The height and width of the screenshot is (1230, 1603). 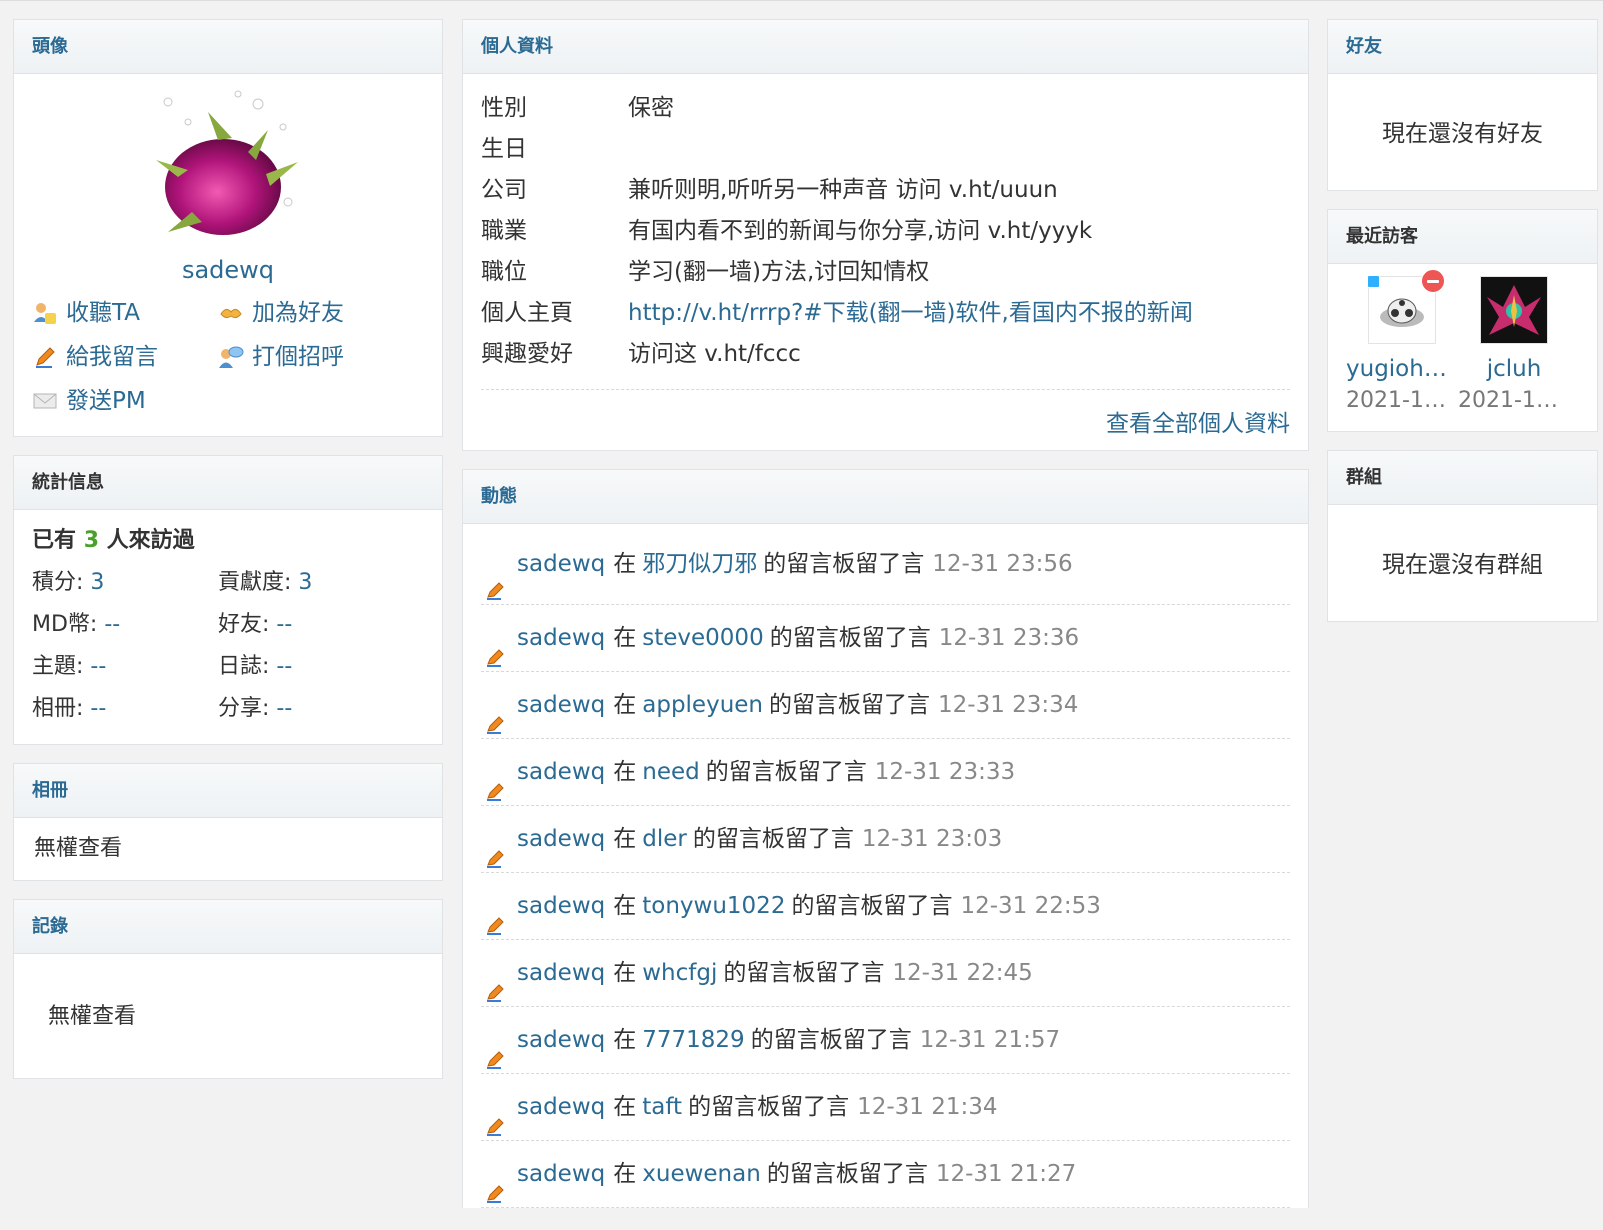 I want to click on avatar, so click(x=228, y=162).